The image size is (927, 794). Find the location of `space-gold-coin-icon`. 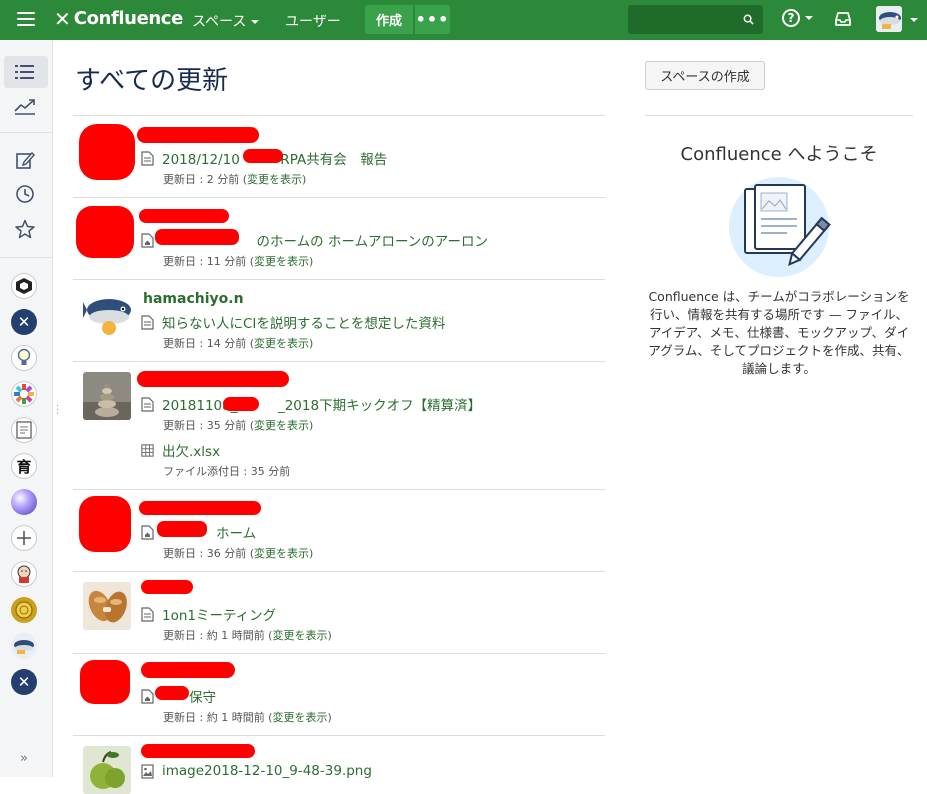

space-gold-coin-icon is located at coordinates (24, 610).